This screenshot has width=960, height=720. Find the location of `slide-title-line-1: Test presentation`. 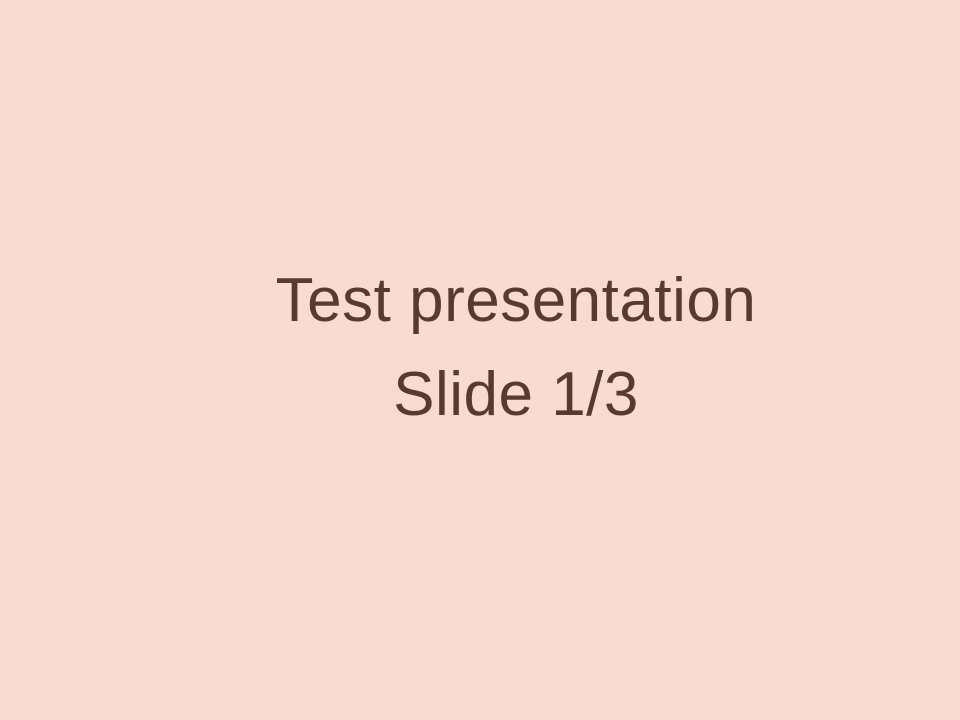

slide-title-line-1: Test presentation is located at coordinates (516, 300).